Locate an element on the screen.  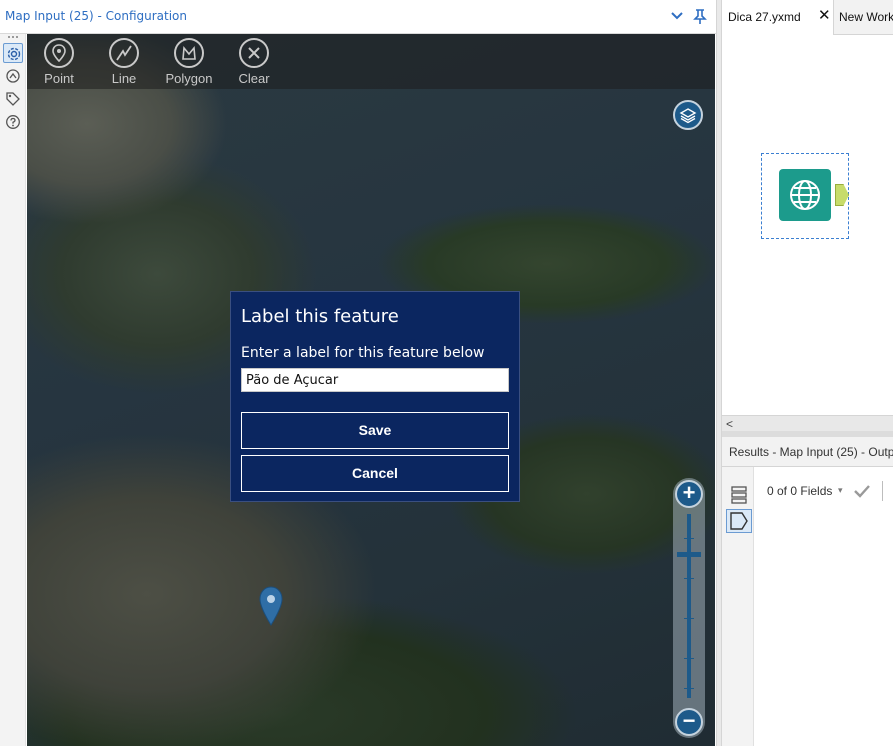
close-tab-icon: ✕ is located at coordinates (824, 15).